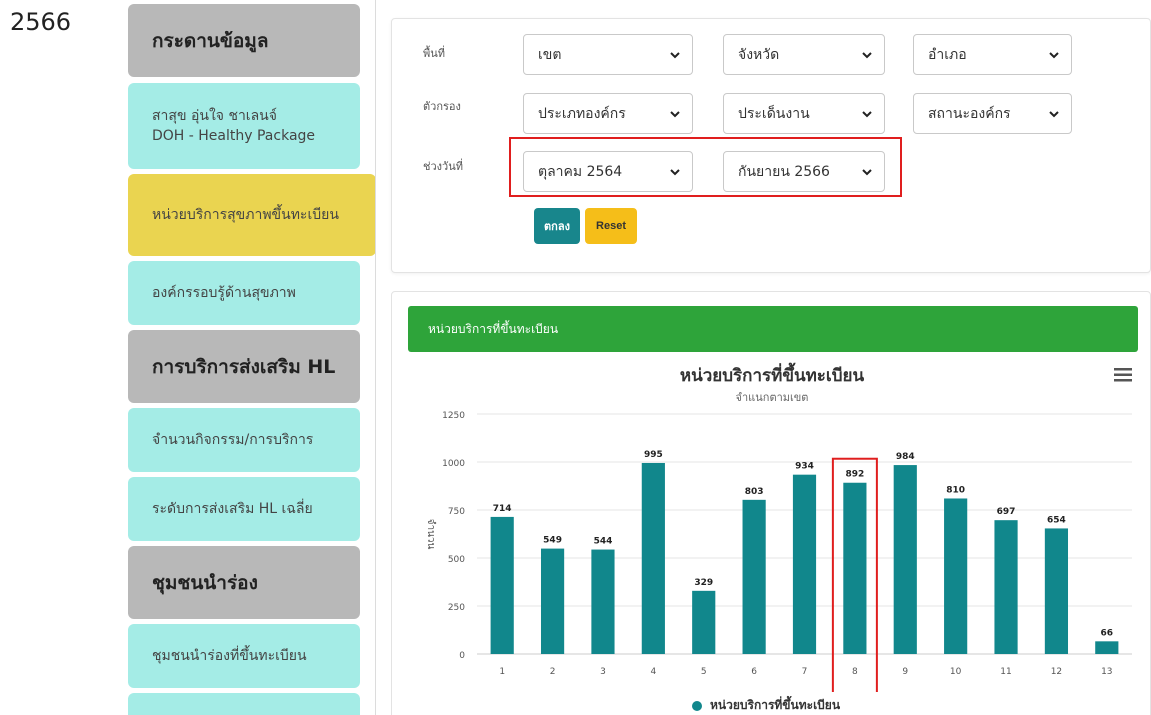  I want to click on sidebar-item-label: องค์กรรอบรู้ด้านสุขภาพ, so click(224, 293).